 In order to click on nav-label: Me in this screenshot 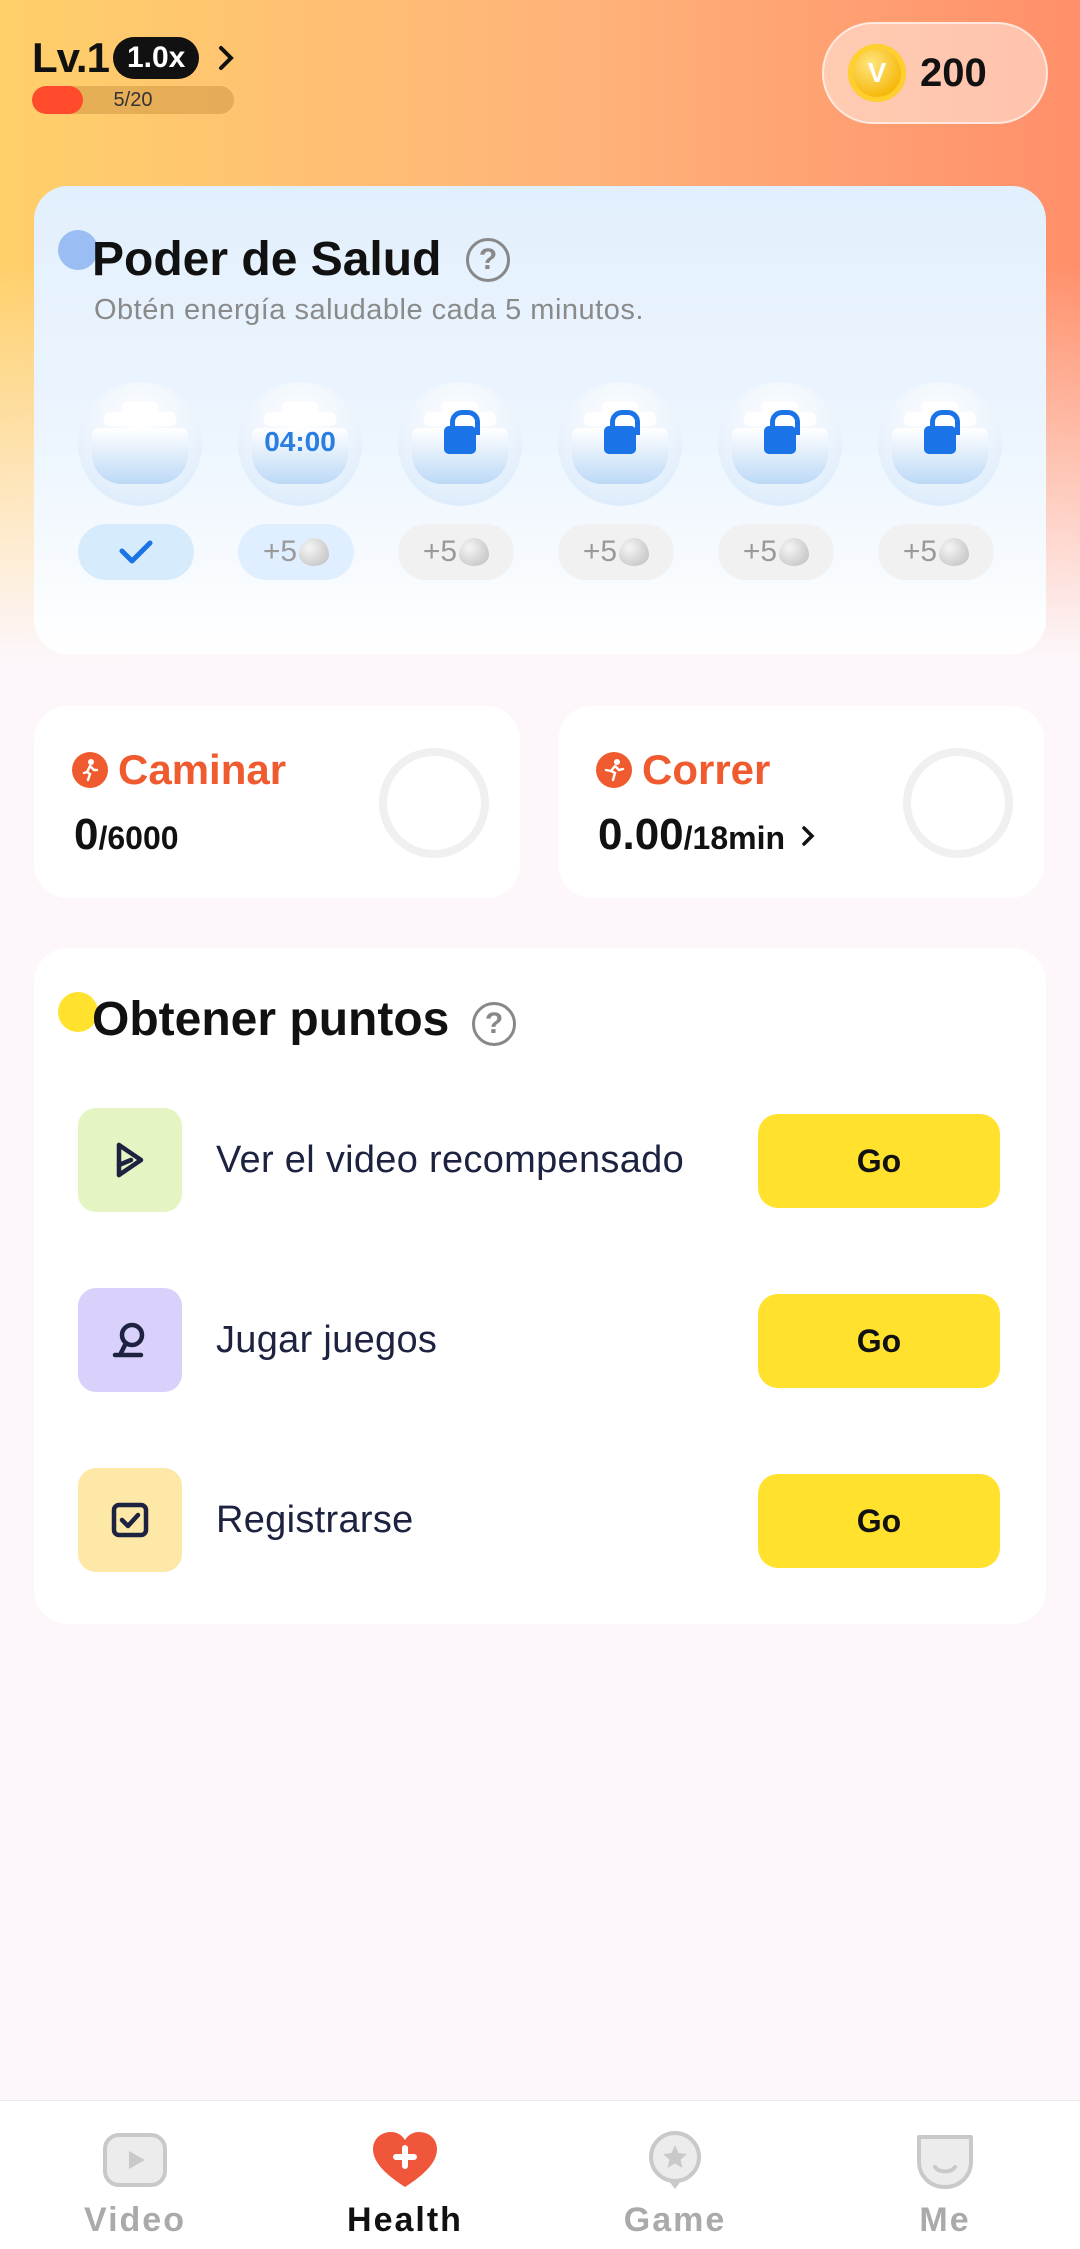, I will do `click(945, 2220)`.